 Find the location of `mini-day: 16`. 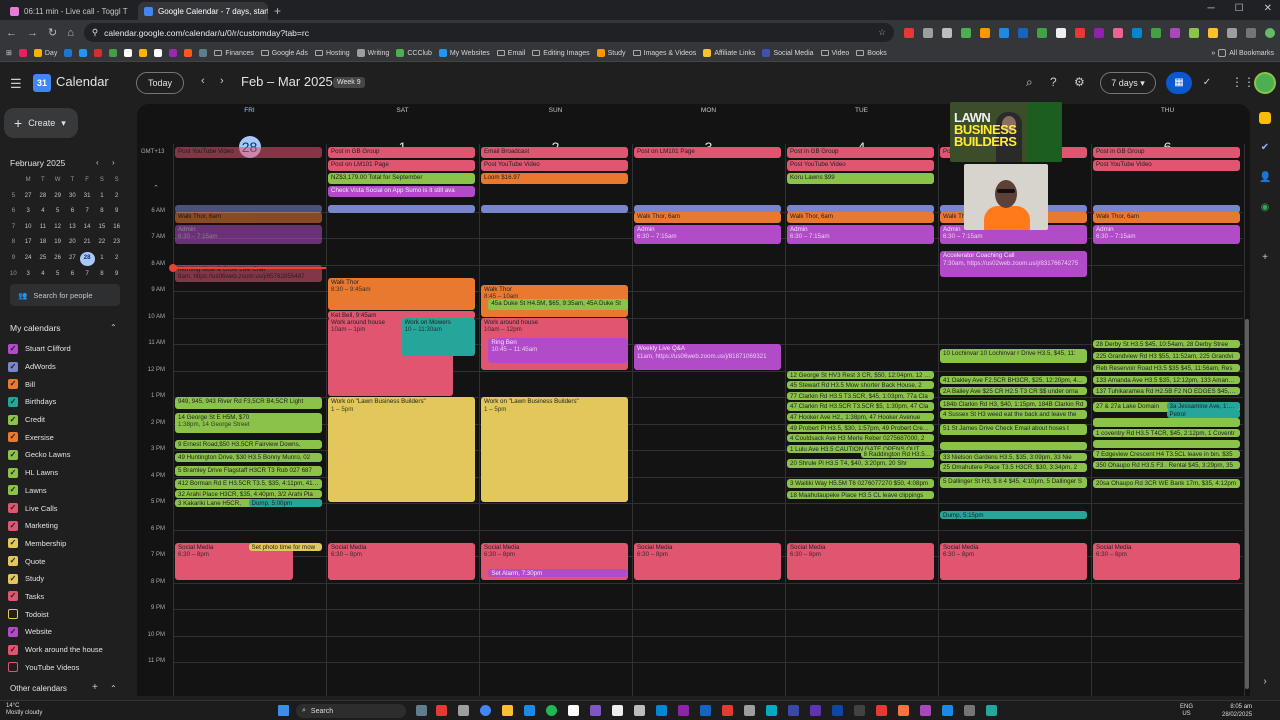

mini-day: 16 is located at coordinates (116, 228).